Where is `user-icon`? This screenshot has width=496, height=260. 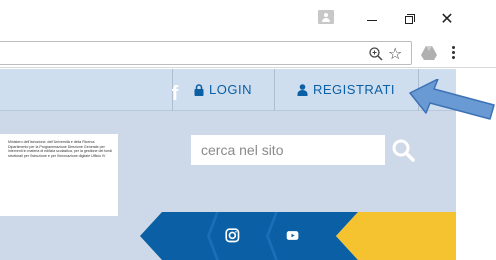 user-icon is located at coordinates (302, 89).